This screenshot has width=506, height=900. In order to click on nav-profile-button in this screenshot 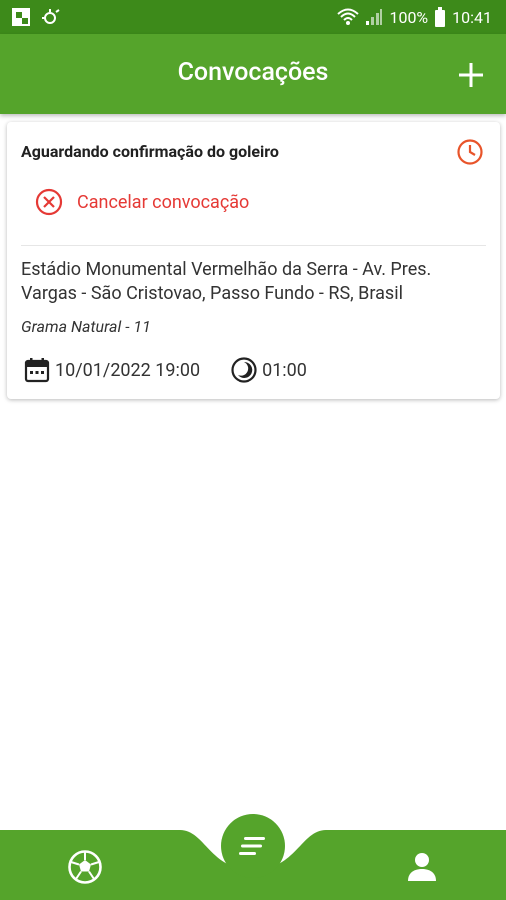, I will do `click(422, 867)`.